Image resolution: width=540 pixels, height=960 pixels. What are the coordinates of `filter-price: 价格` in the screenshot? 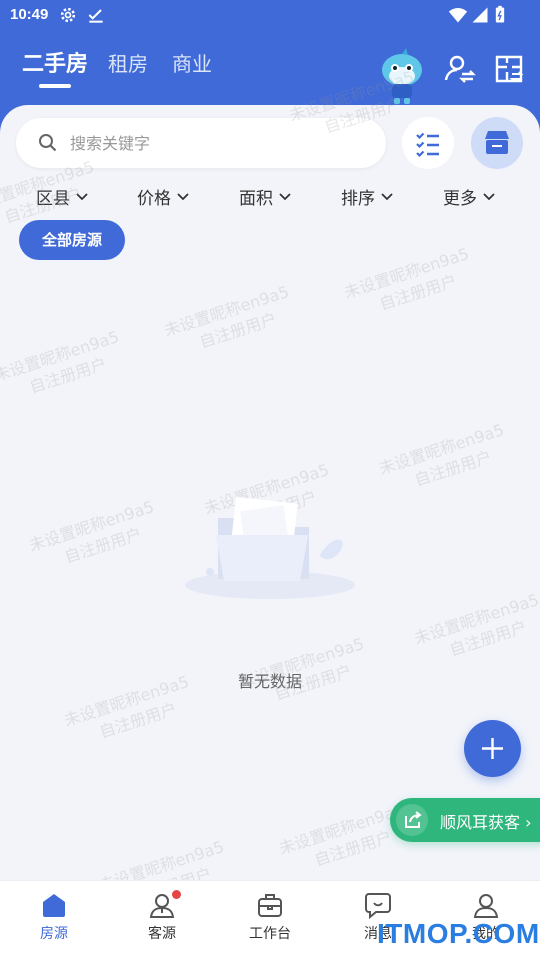 It's located at (163, 196).